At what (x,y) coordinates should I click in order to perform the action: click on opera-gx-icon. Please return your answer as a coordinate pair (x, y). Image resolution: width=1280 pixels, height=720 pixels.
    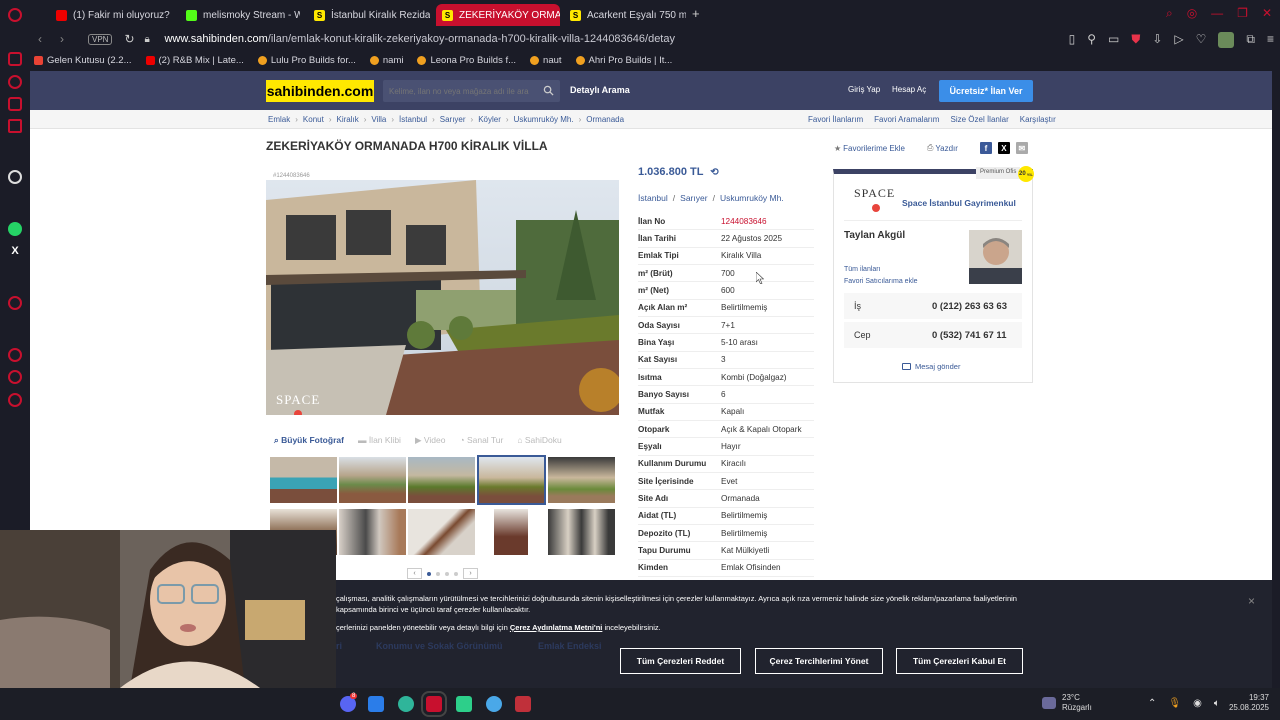
    Looking at the image, I should click on (434, 704).